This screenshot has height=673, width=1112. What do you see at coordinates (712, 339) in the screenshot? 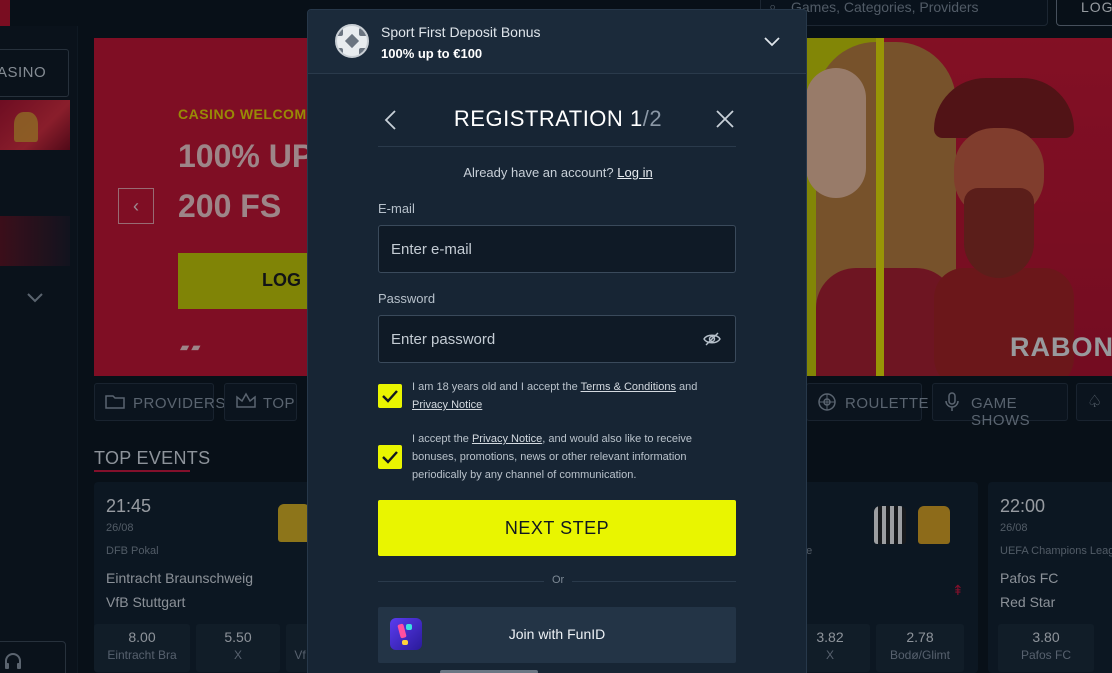
I see `eye-slash-icon` at bounding box center [712, 339].